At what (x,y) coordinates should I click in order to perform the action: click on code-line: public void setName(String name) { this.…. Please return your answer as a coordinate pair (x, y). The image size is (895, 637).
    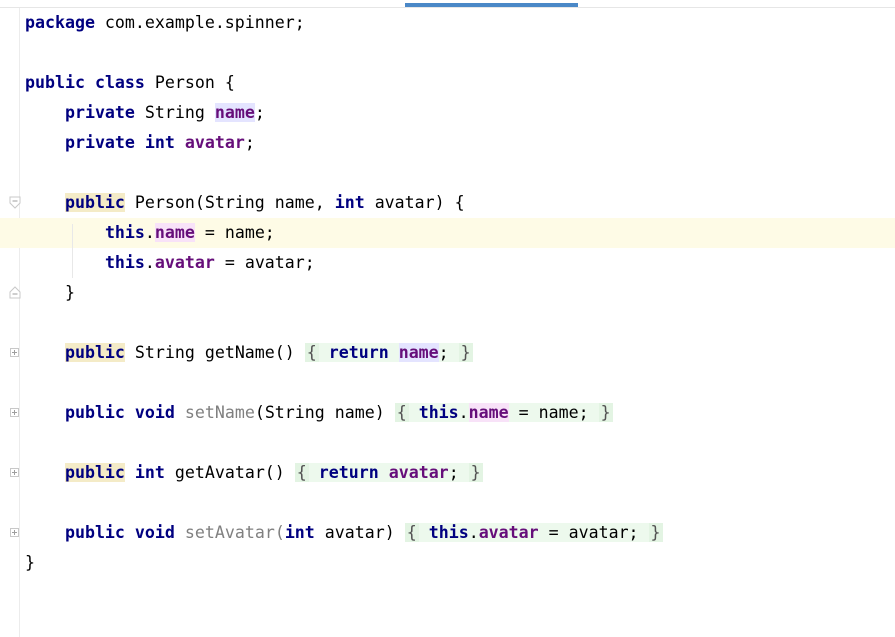
    Looking at the image, I should click on (447, 413).